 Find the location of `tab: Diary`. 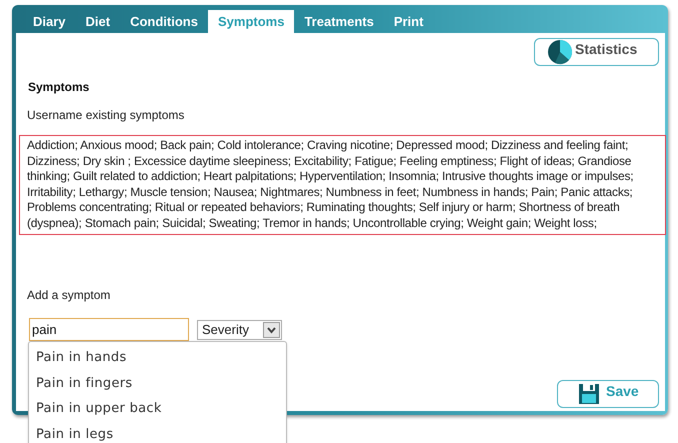

tab: Diary is located at coordinates (49, 21).